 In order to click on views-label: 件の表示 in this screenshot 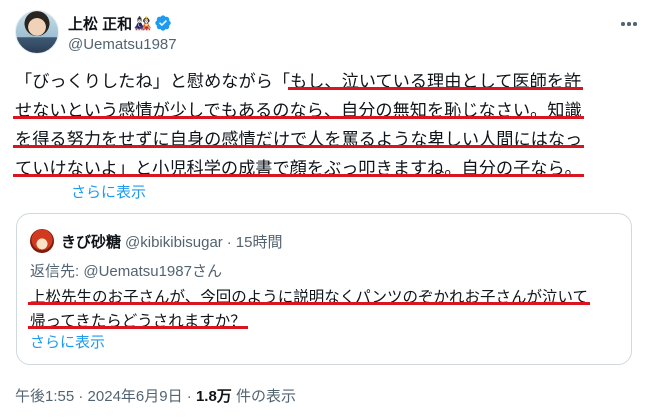, I will do `click(265, 396)`.